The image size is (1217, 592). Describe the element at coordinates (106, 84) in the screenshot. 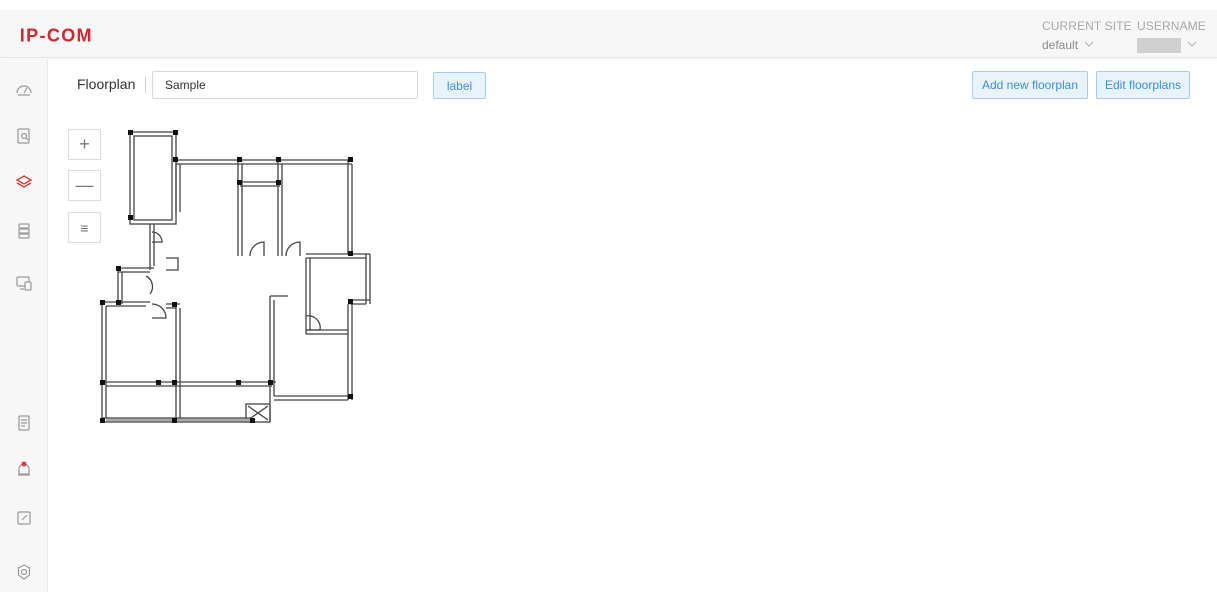

I see `floorplan-label: Floorplan` at that location.